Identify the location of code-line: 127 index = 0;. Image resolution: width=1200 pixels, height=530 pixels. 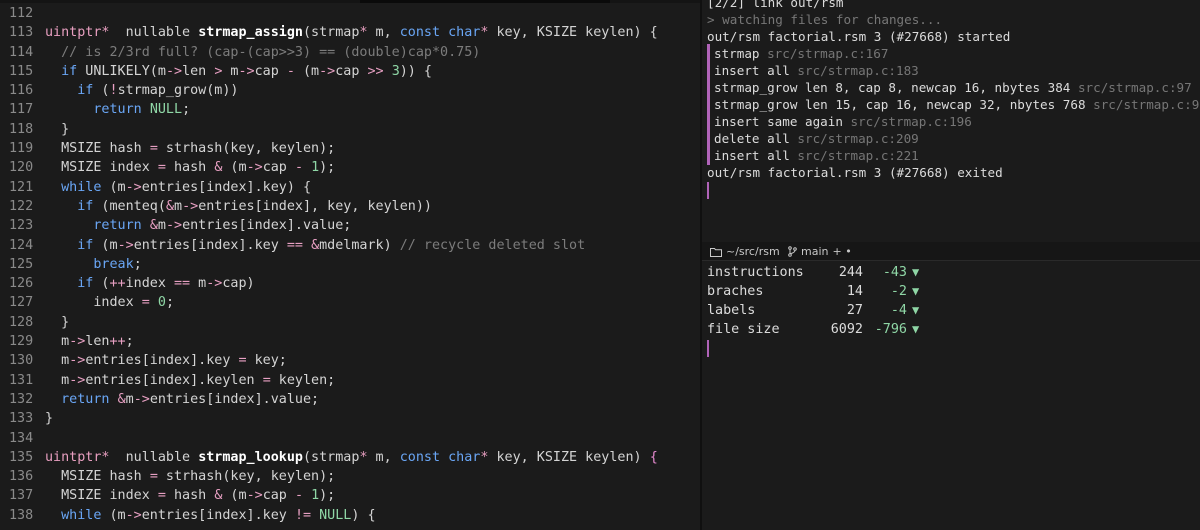
(329, 302).